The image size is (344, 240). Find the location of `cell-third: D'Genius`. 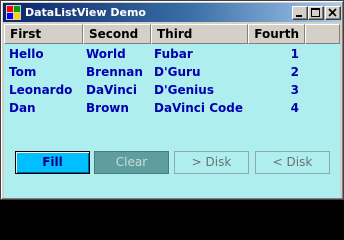

cell-third: D'Genius is located at coordinates (184, 90).